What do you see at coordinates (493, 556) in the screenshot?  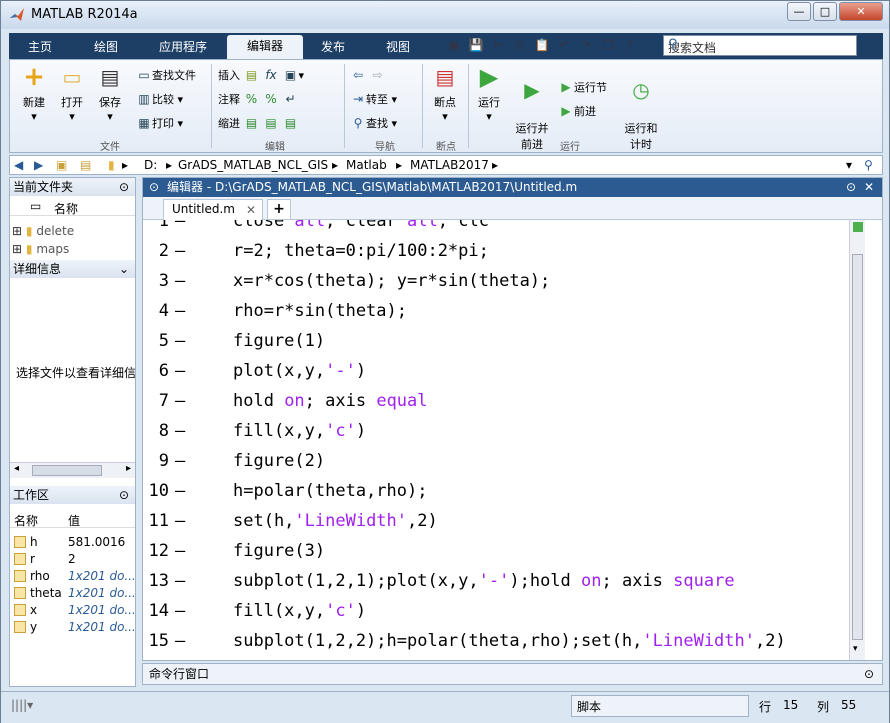 I see `code-line: 12 — figure(3)` at bounding box center [493, 556].